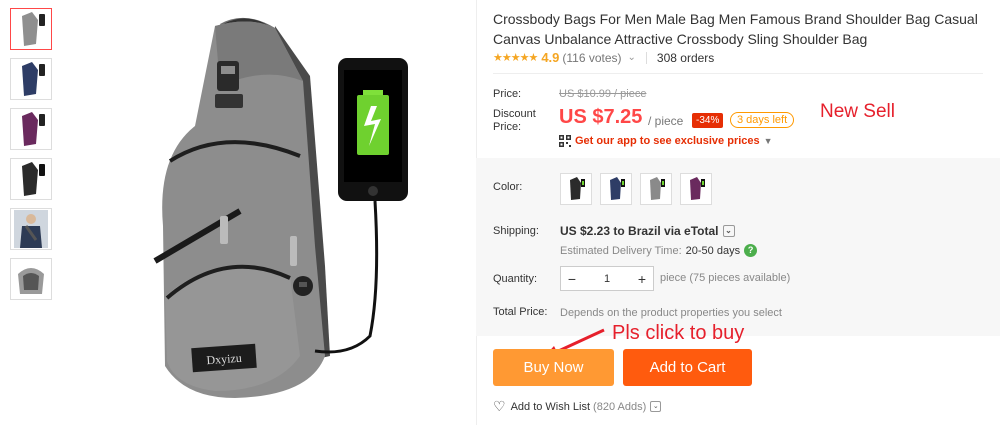 The height and width of the screenshot is (425, 1000). I want to click on shipping-label: Shipping:, so click(516, 231).